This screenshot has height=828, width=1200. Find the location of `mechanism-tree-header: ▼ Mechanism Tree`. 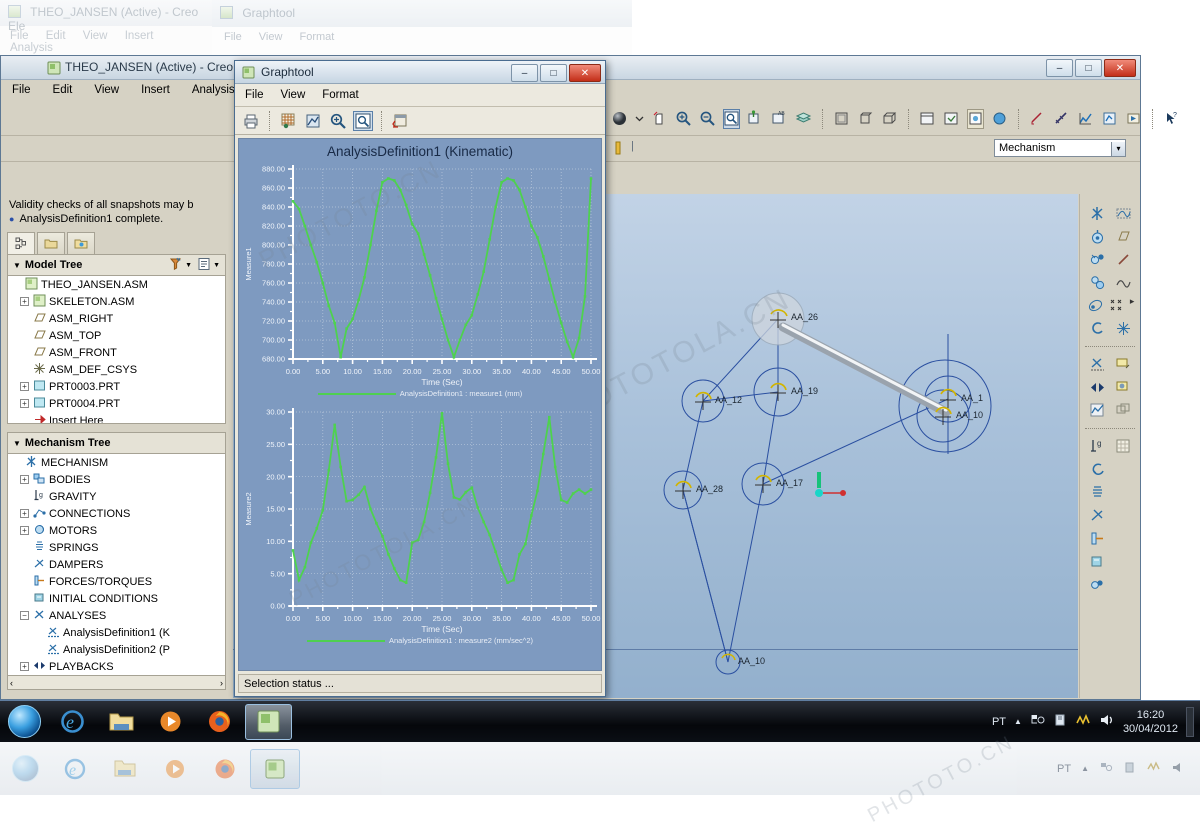

mechanism-tree-header: ▼ Mechanism Tree is located at coordinates (116, 443).